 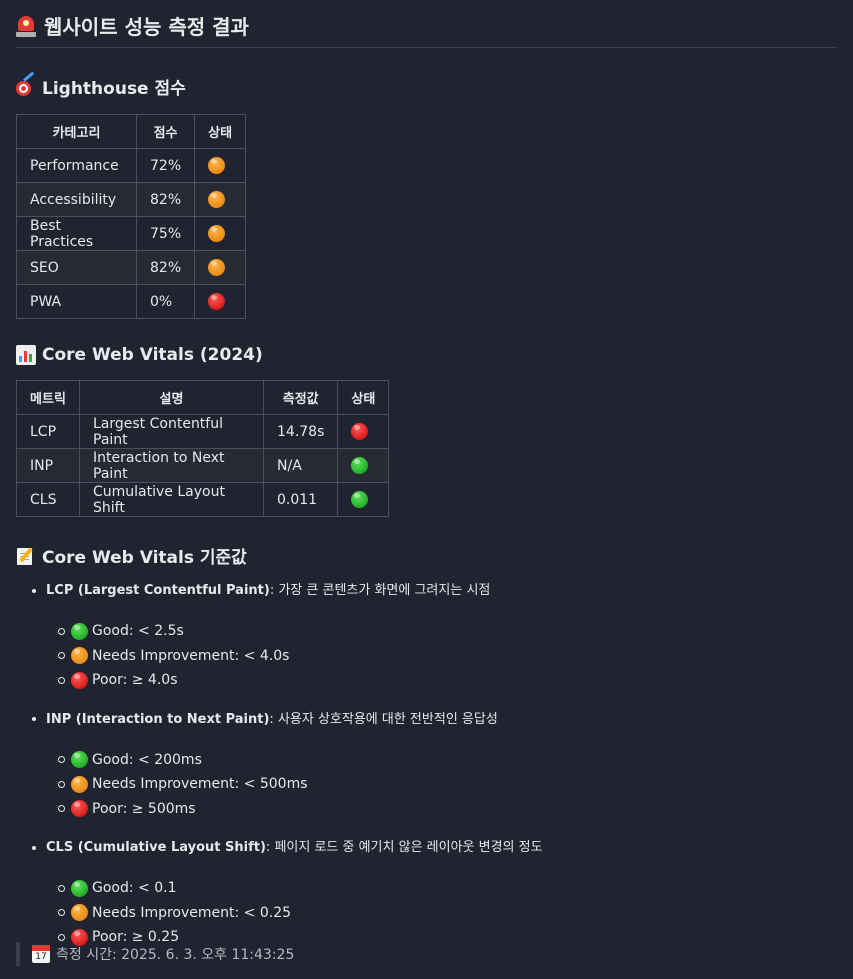 I want to click on lighthouse-heading-text: Lighthouse 점수, so click(x=114, y=89).